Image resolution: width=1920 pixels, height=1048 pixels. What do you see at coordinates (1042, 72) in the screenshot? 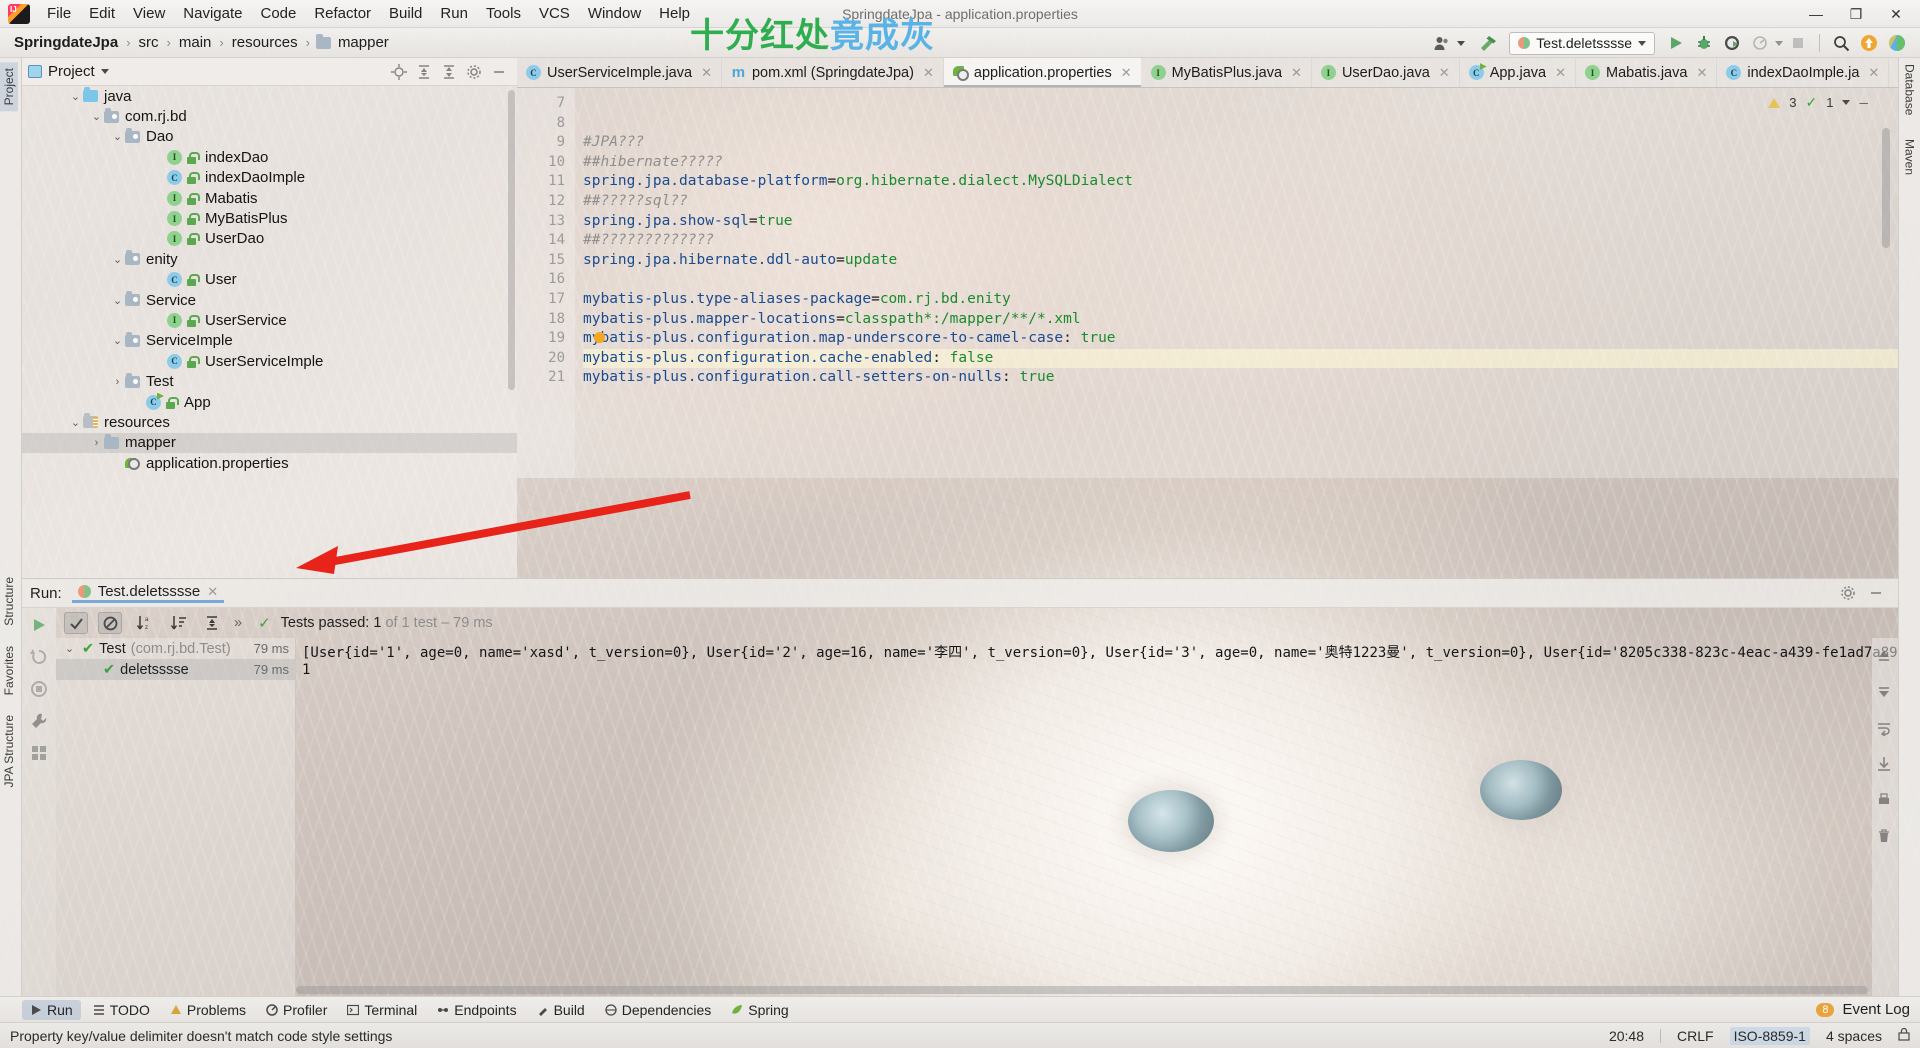
I see `editor-tab-application-properties: application.properties ✕` at bounding box center [1042, 72].